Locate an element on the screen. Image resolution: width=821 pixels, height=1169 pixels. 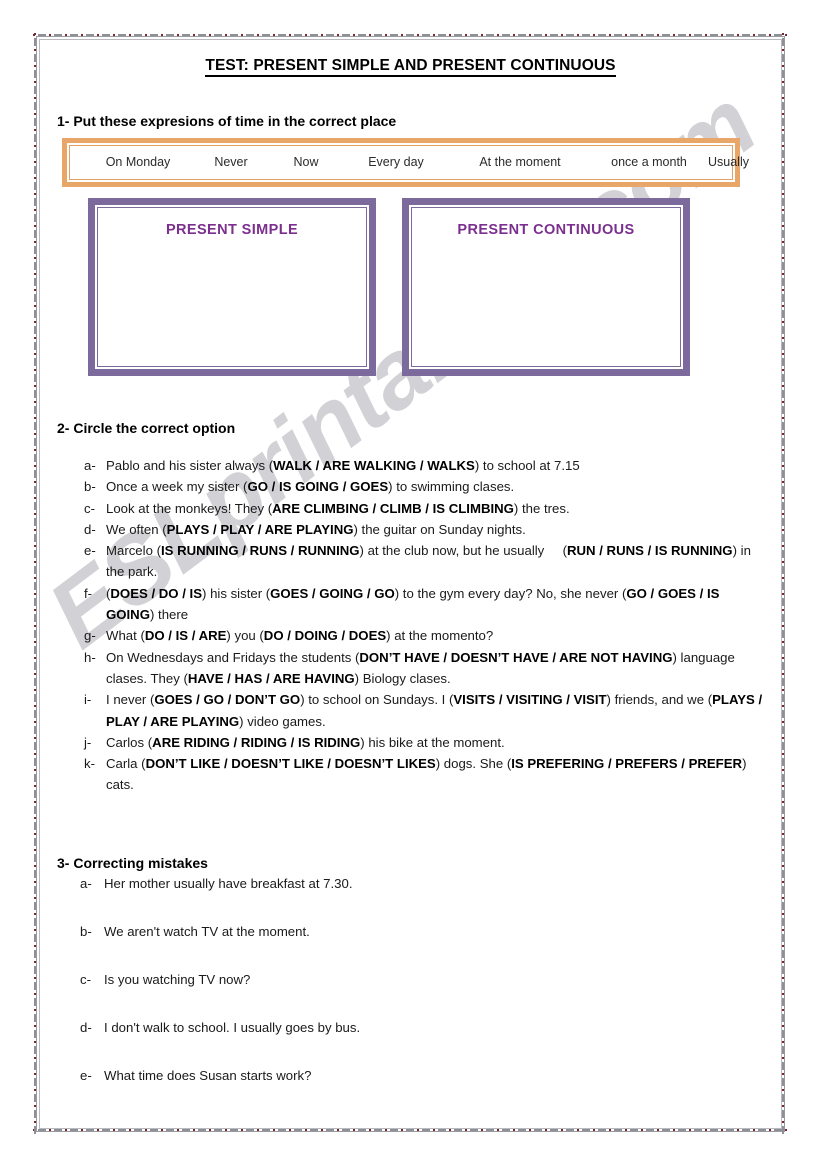
exercise-2-heading: 2- Circle the correct option is located at coordinates (146, 428).